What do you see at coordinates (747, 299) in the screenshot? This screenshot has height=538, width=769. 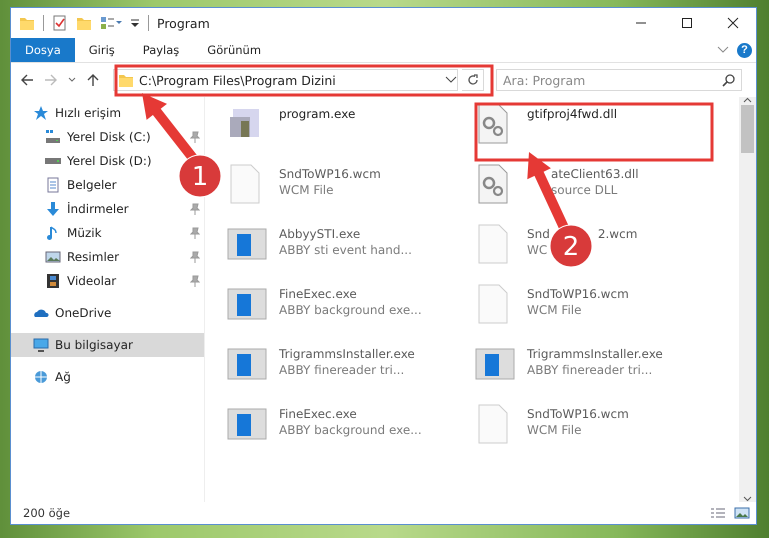 I see `scrollbar` at bounding box center [747, 299].